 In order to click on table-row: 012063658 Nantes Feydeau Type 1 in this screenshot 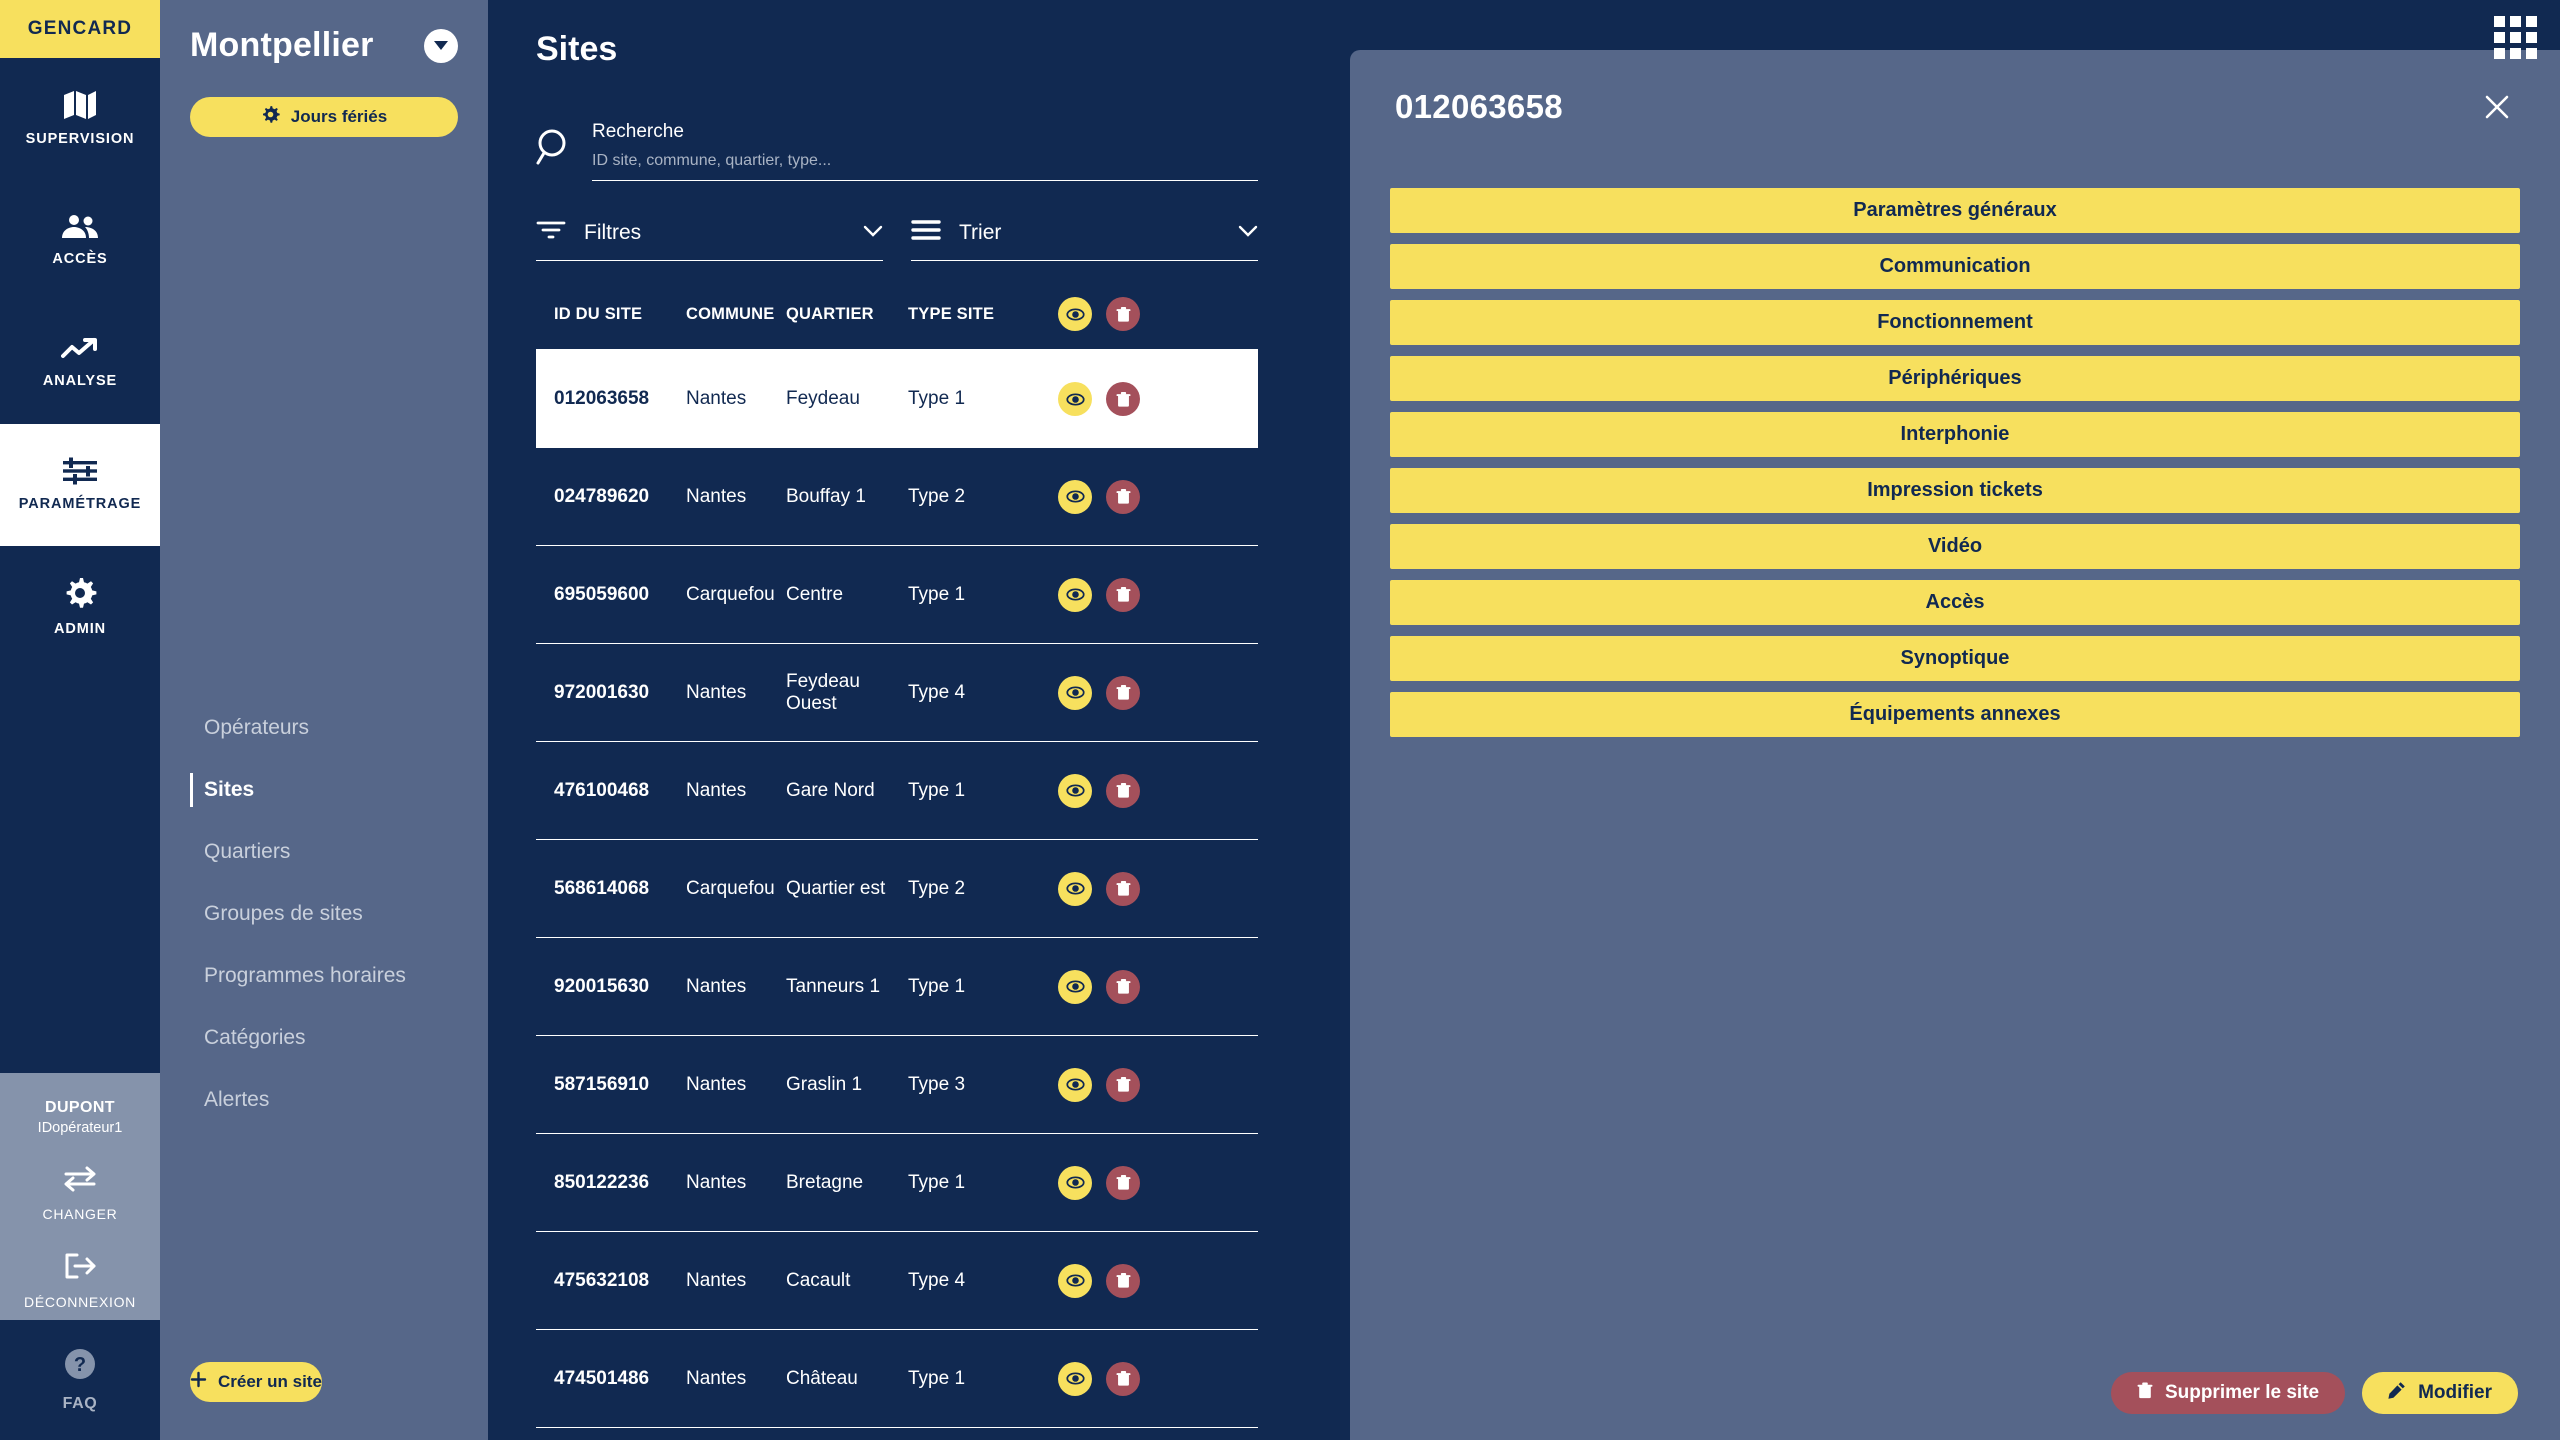, I will do `click(897, 399)`.